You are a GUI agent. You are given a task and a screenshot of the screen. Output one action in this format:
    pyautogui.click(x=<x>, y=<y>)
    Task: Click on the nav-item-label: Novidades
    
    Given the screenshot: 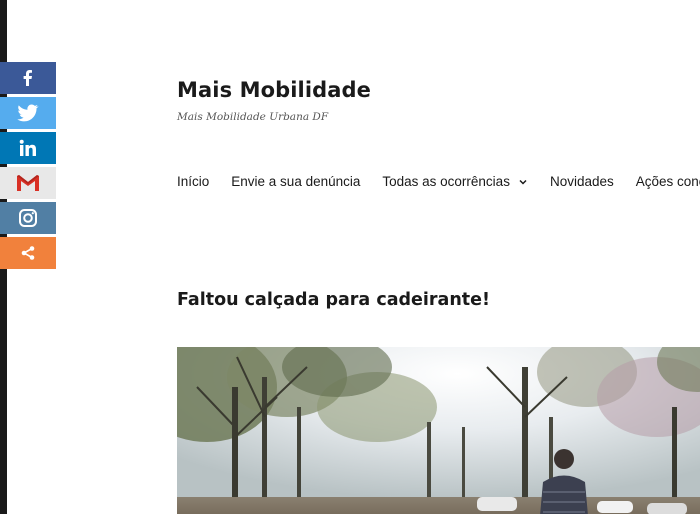 What is the action you would take?
    pyautogui.click(x=581, y=181)
    